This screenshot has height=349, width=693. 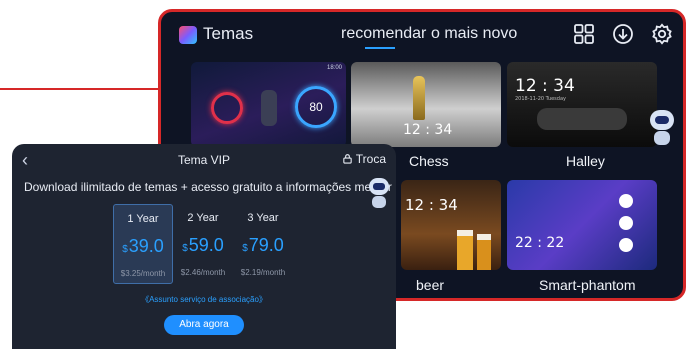 I want to click on plan-name: 1 Year, so click(x=143, y=219).